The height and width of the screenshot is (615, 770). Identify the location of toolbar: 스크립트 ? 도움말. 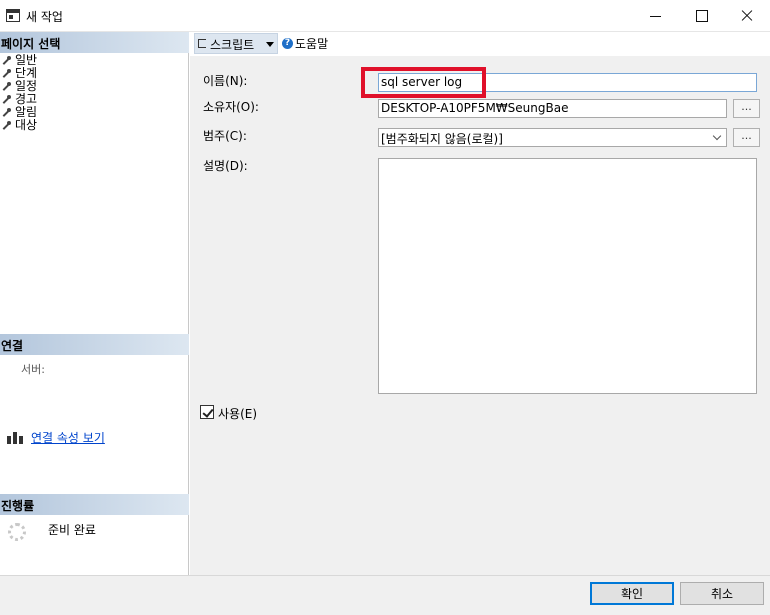
(480, 44).